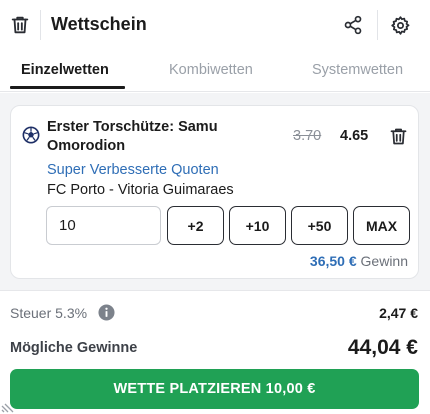 The width and height of the screenshot is (430, 414). What do you see at coordinates (354, 136) in the screenshot?
I see `boosted-odds: 4.65` at bounding box center [354, 136].